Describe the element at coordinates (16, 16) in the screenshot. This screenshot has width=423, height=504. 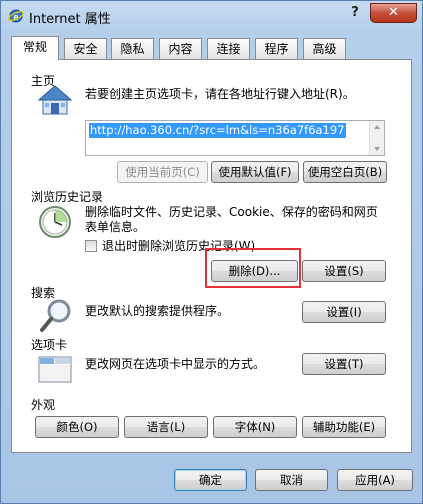
I see `internet-explorer-icon: e` at that location.